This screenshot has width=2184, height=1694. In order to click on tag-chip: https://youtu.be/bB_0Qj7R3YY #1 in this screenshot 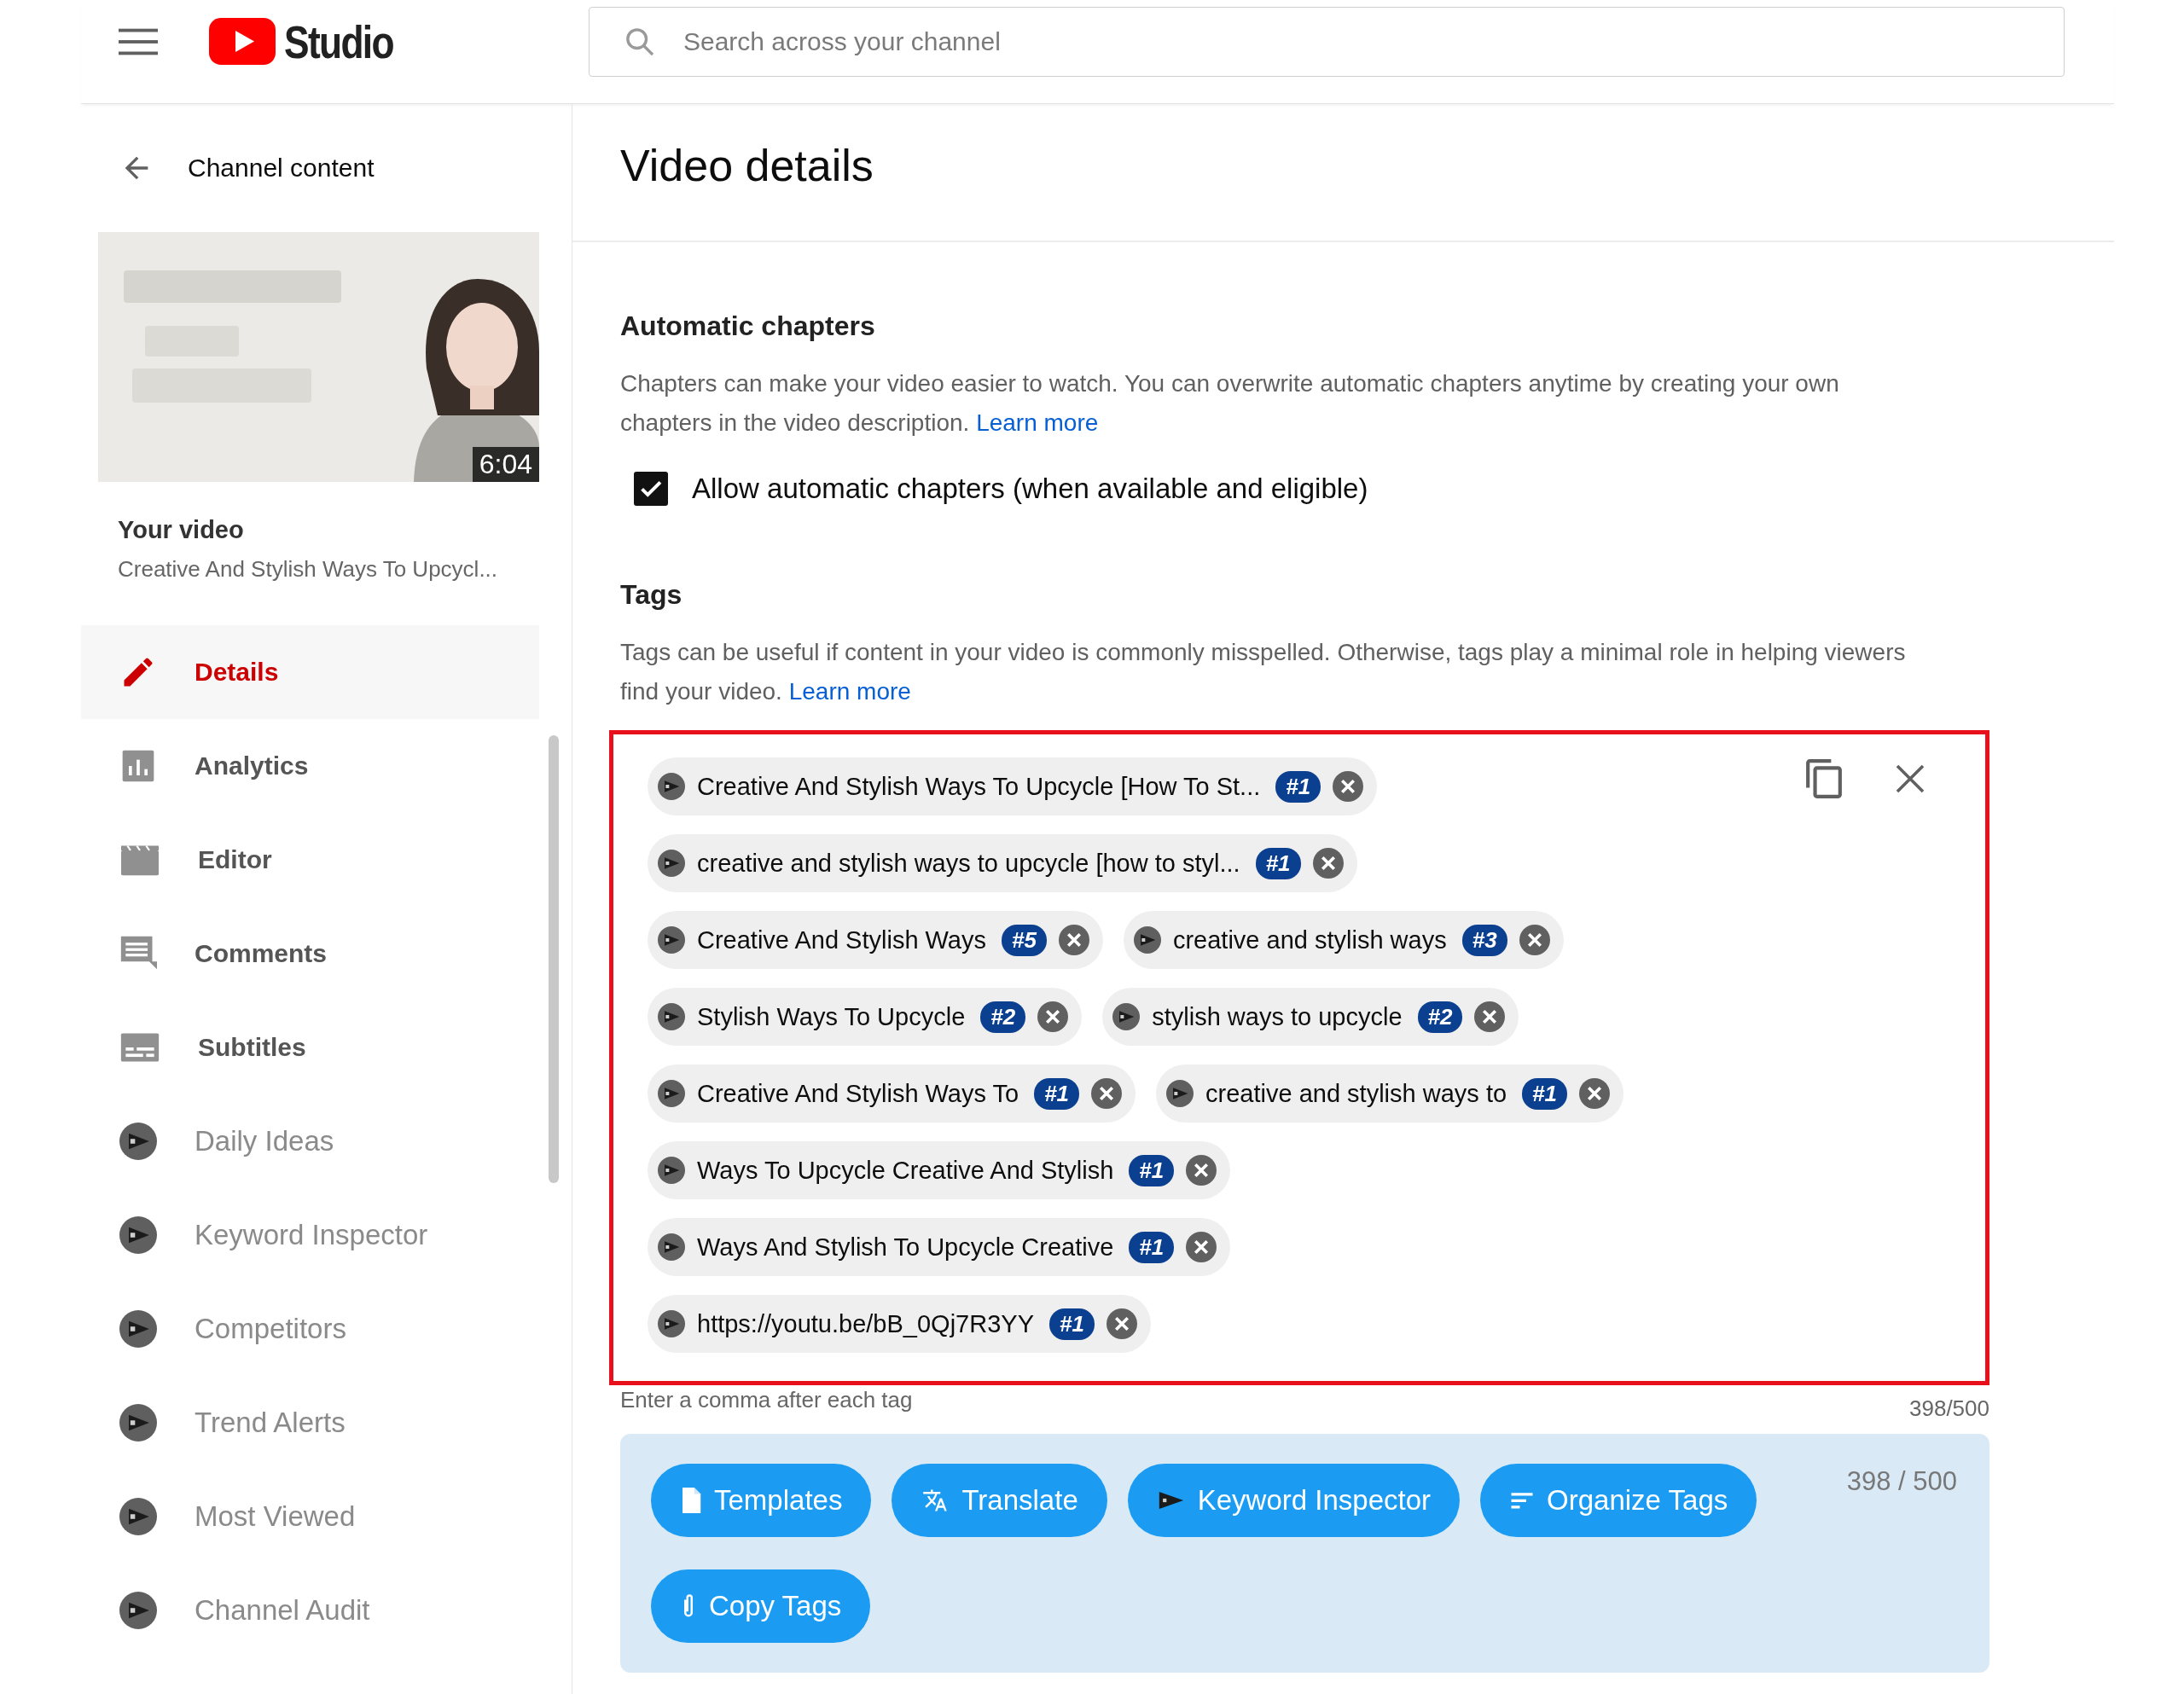, I will do `click(899, 1324)`.